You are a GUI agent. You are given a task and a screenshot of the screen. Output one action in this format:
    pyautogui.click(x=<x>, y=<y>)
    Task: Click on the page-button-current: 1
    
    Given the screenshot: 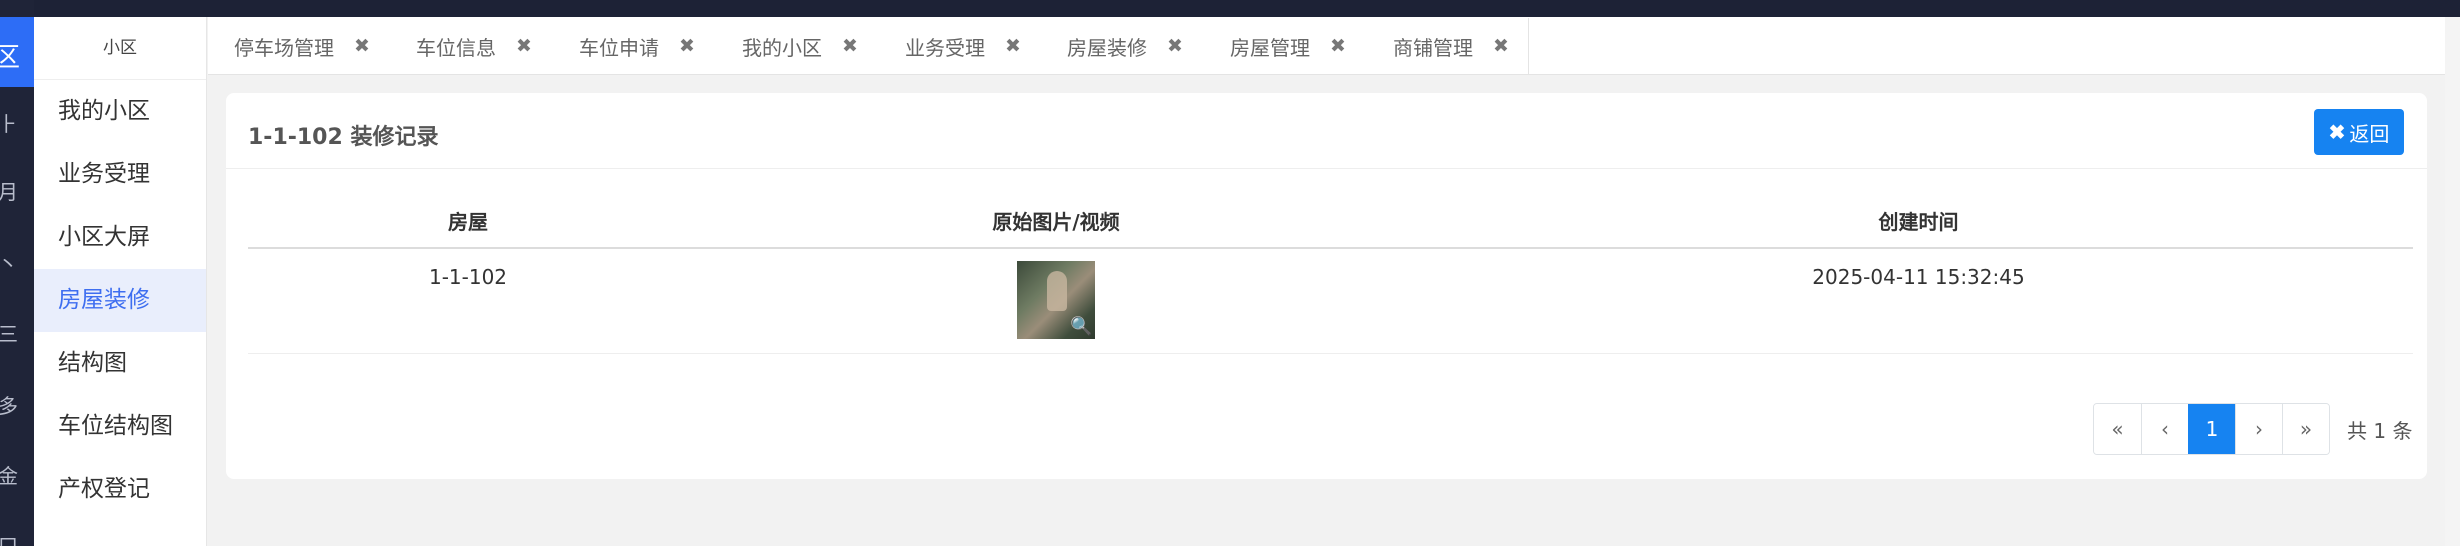 What is the action you would take?
    pyautogui.click(x=2211, y=429)
    